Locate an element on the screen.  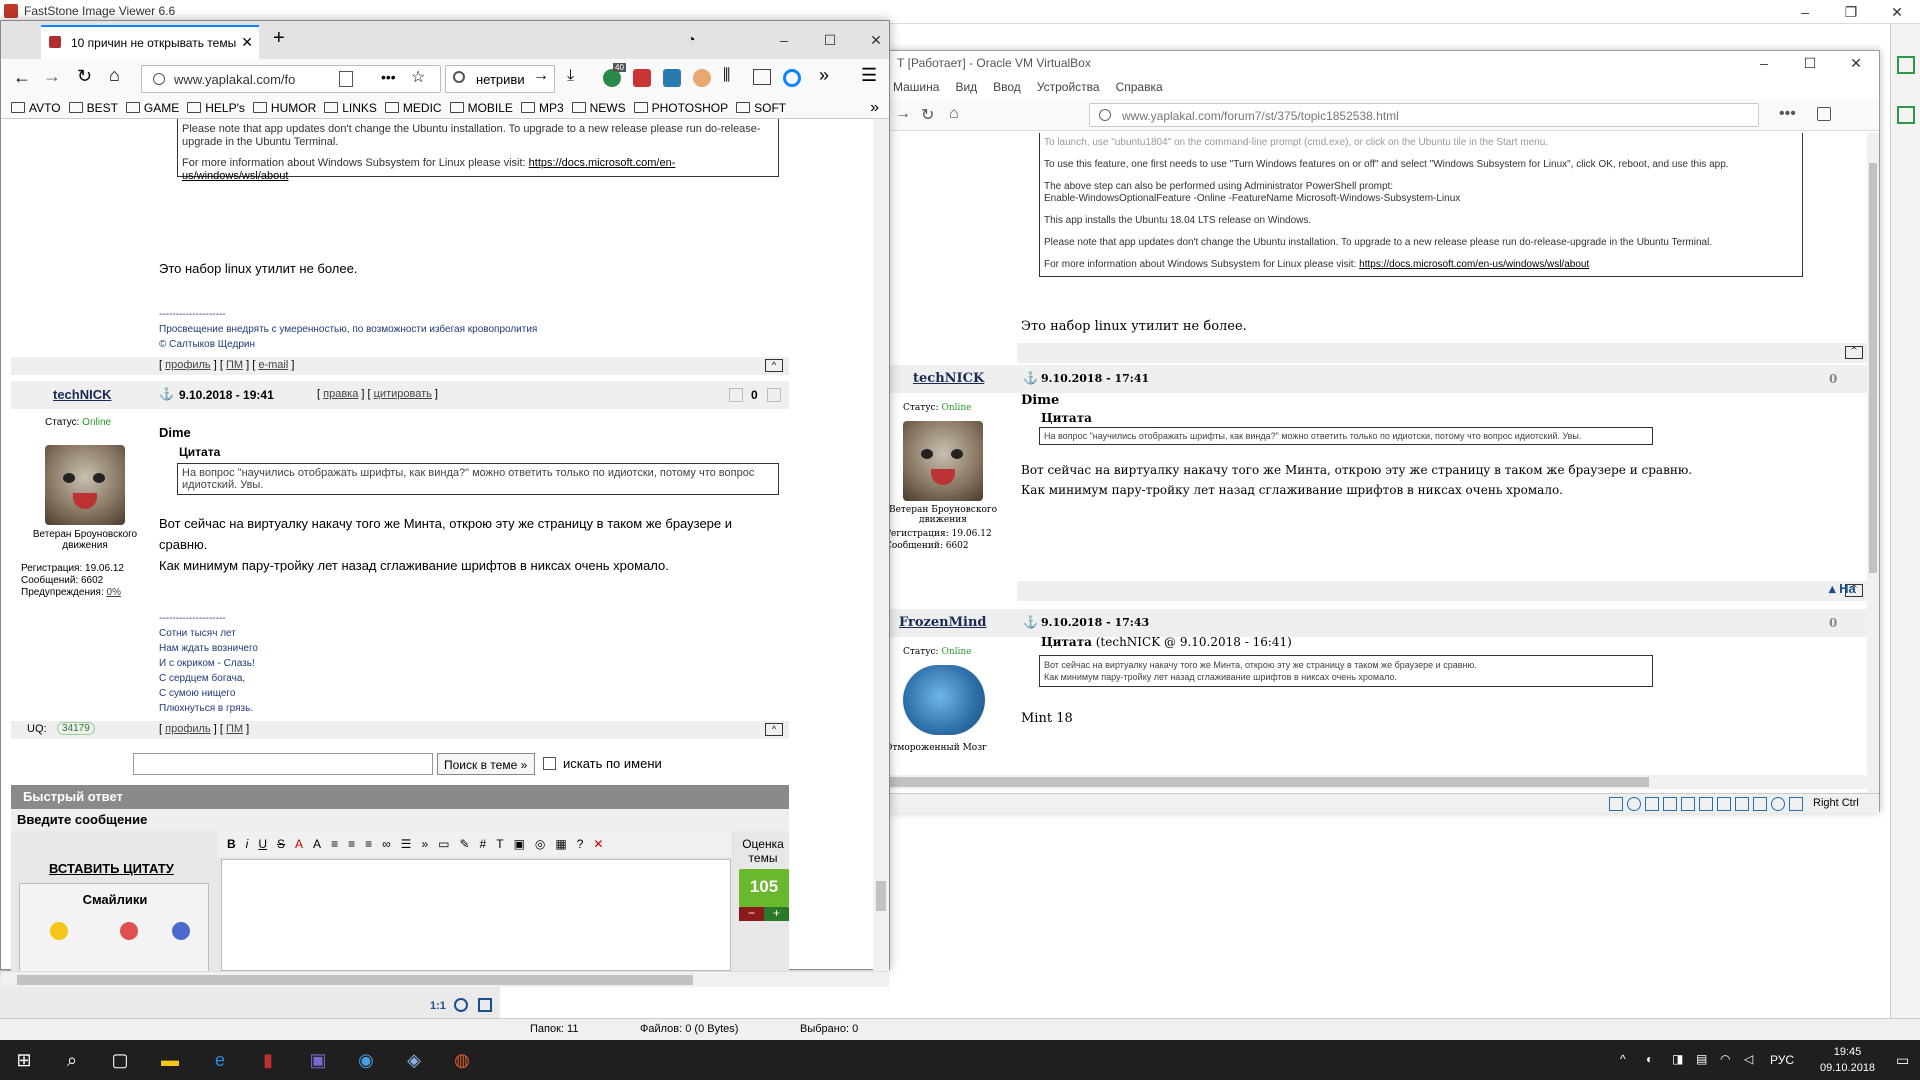
bookmark-folder: HELP's is located at coordinates (216, 108).